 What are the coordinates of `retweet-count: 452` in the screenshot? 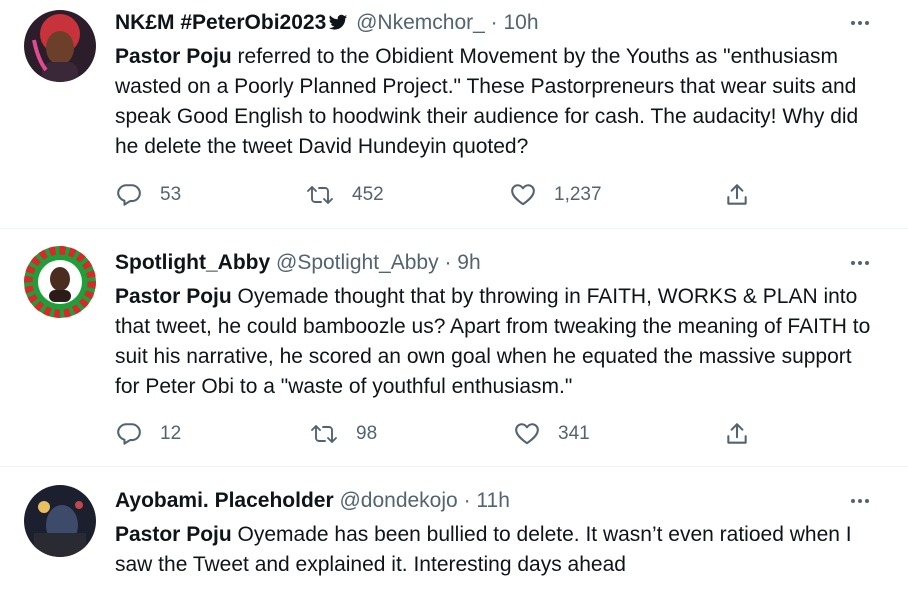 It's located at (368, 194).